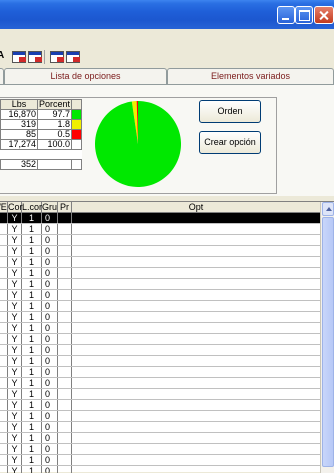  I want to click on grid-header: /E Cor L.cor Gru Pr Opt, so click(160, 207).